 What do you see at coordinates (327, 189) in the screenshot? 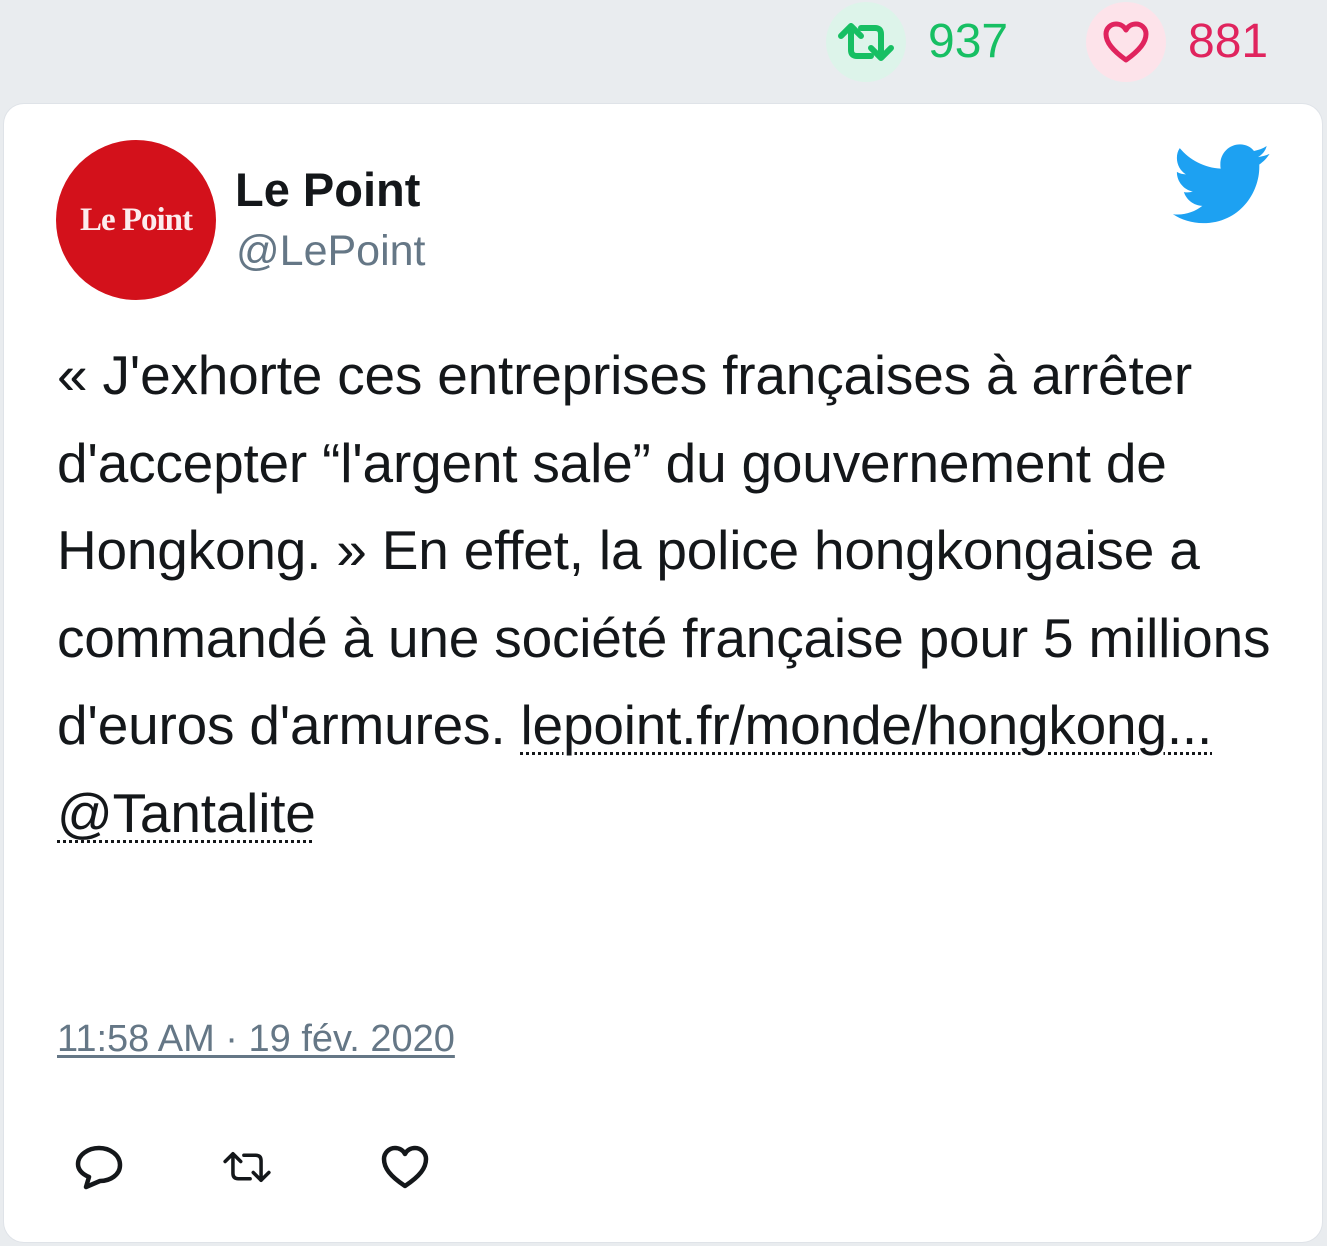
I see `display-name: Le Point` at bounding box center [327, 189].